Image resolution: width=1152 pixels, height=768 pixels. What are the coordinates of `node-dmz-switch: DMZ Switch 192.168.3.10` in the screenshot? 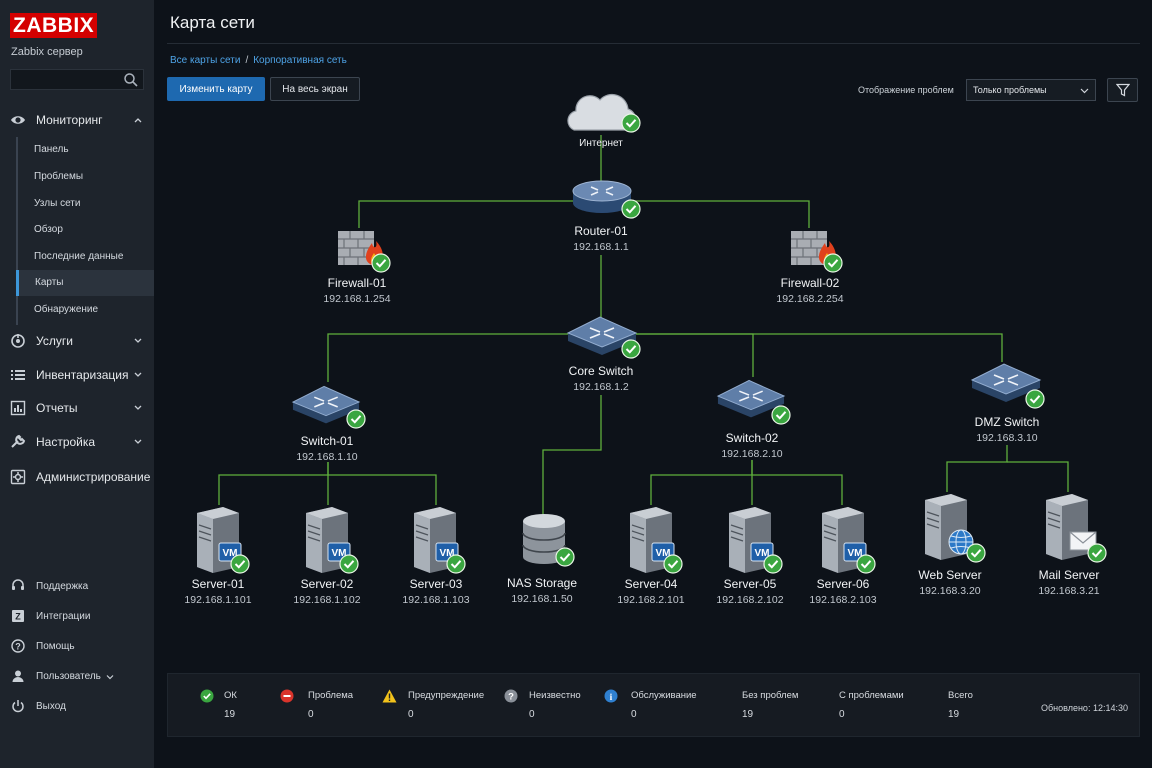 It's located at (1007, 429).